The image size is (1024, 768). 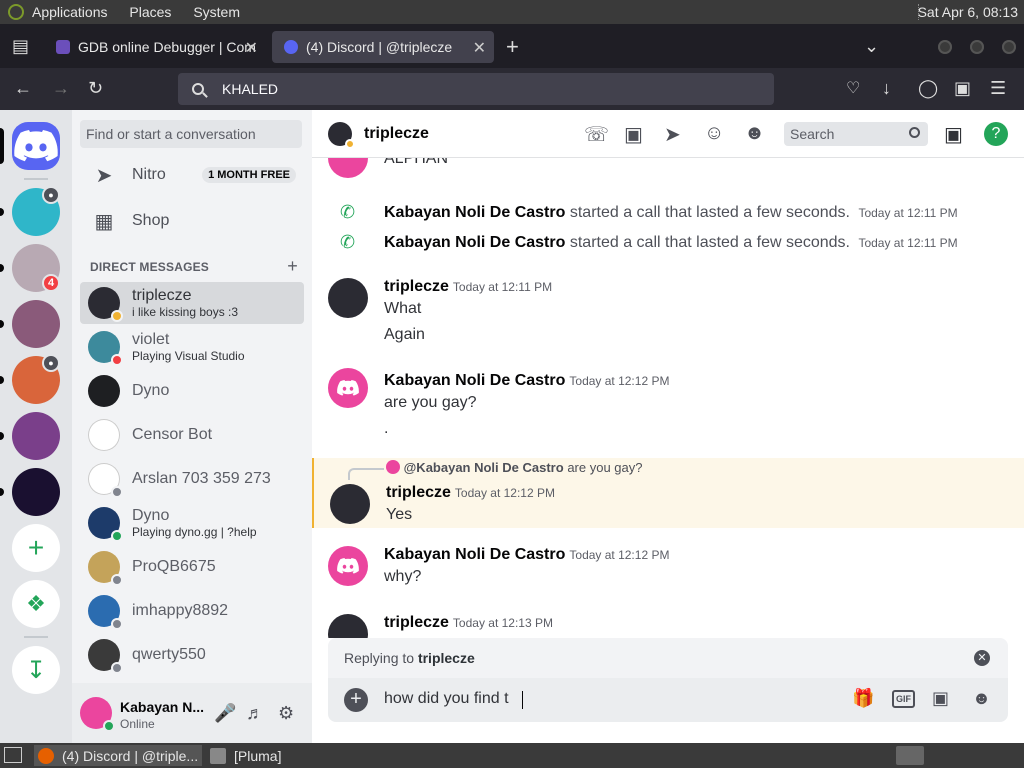 What do you see at coordinates (982, 658) in the screenshot?
I see `cancel-reply-icon: ✕` at bounding box center [982, 658].